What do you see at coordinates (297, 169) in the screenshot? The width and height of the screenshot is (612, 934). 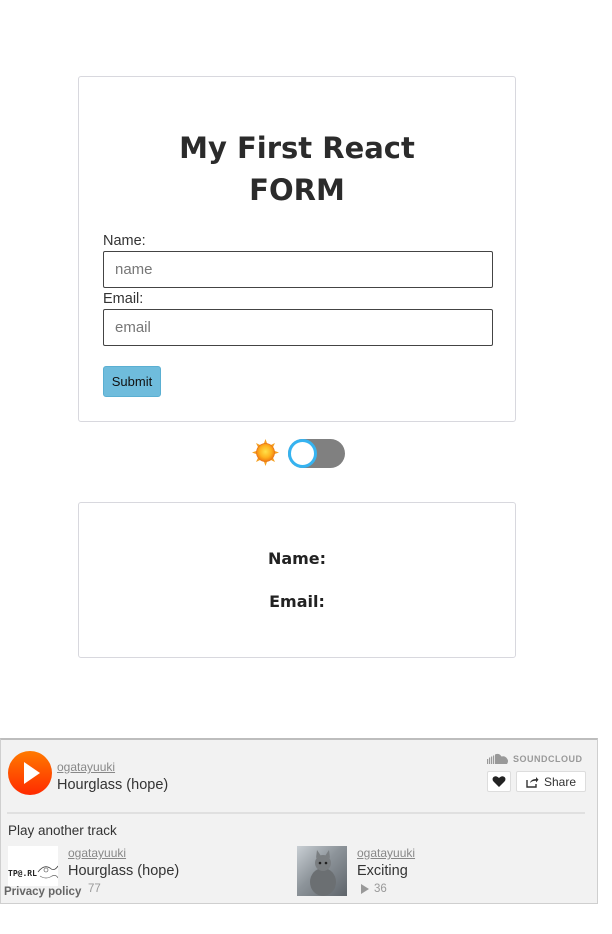 I see `form-title: My First React FORM` at bounding box center [297, 169].